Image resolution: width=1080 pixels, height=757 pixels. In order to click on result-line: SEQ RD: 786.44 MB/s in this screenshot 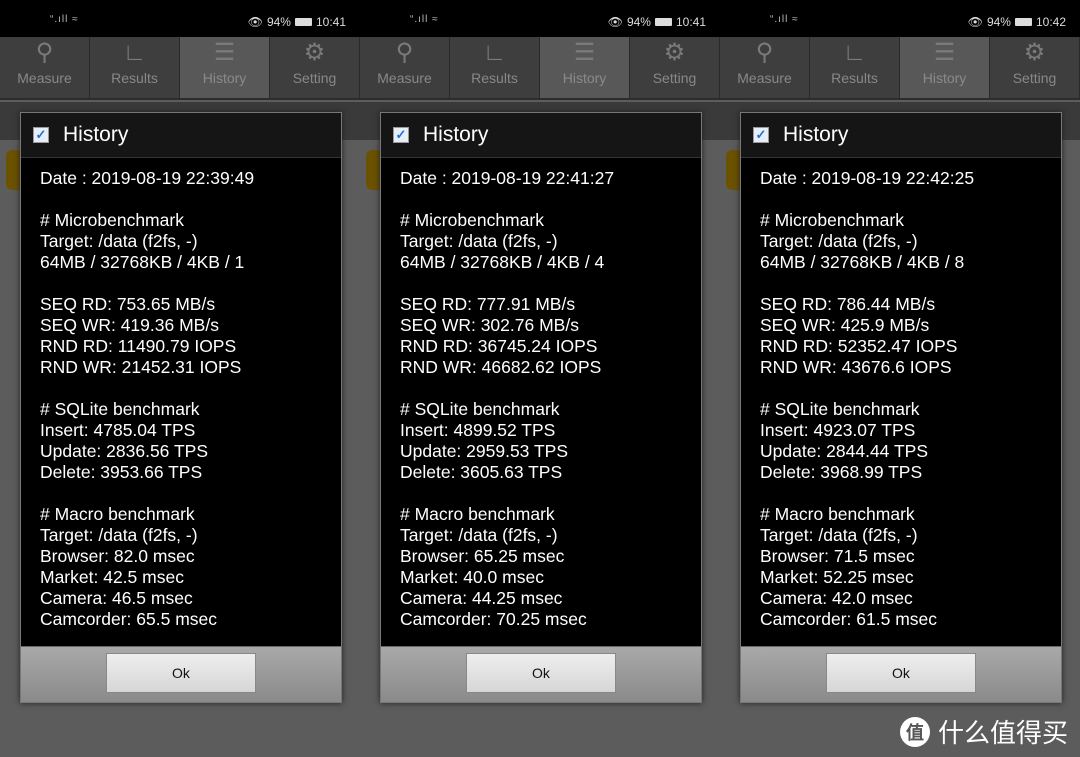, I will do `click(848, 304)`.